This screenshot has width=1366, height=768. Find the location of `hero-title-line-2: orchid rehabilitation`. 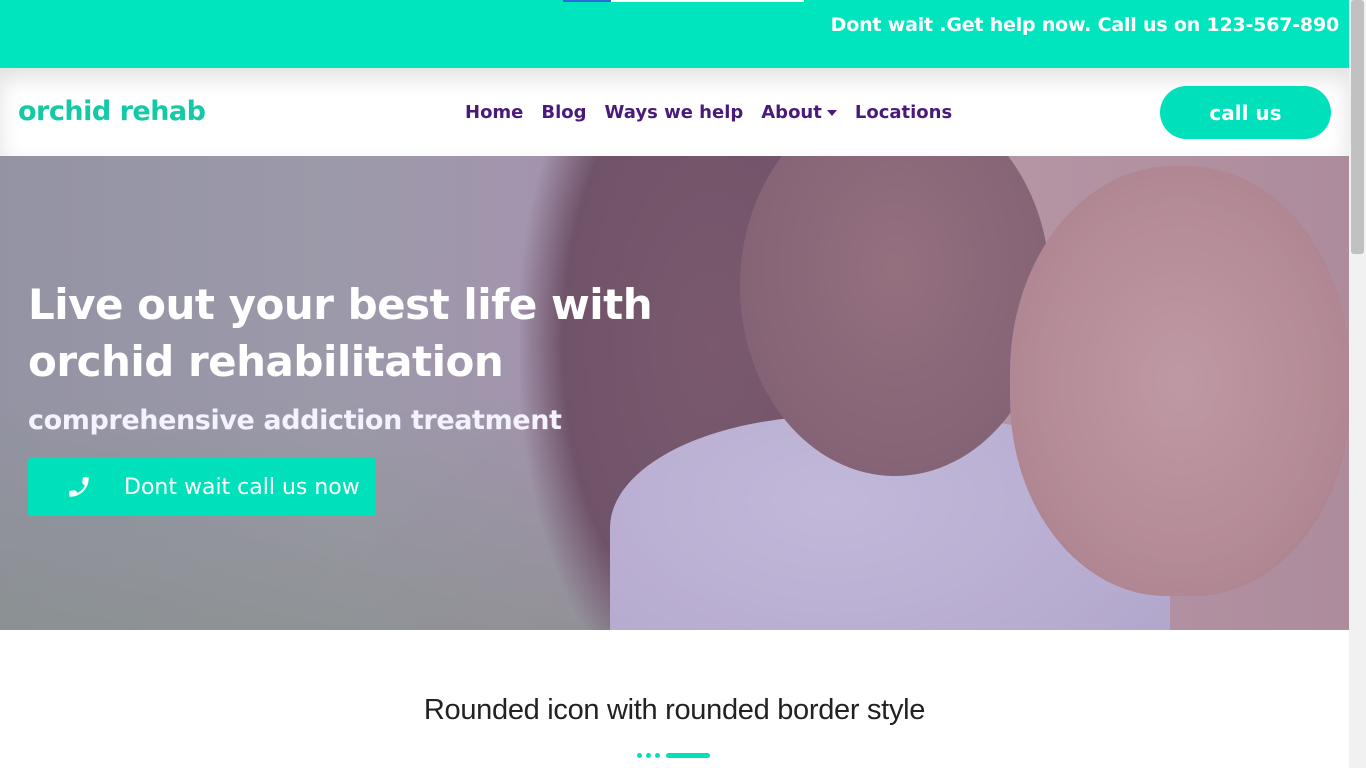

hero-title-line-2: orchid rehabilitation is located at coordinates (266, 361).